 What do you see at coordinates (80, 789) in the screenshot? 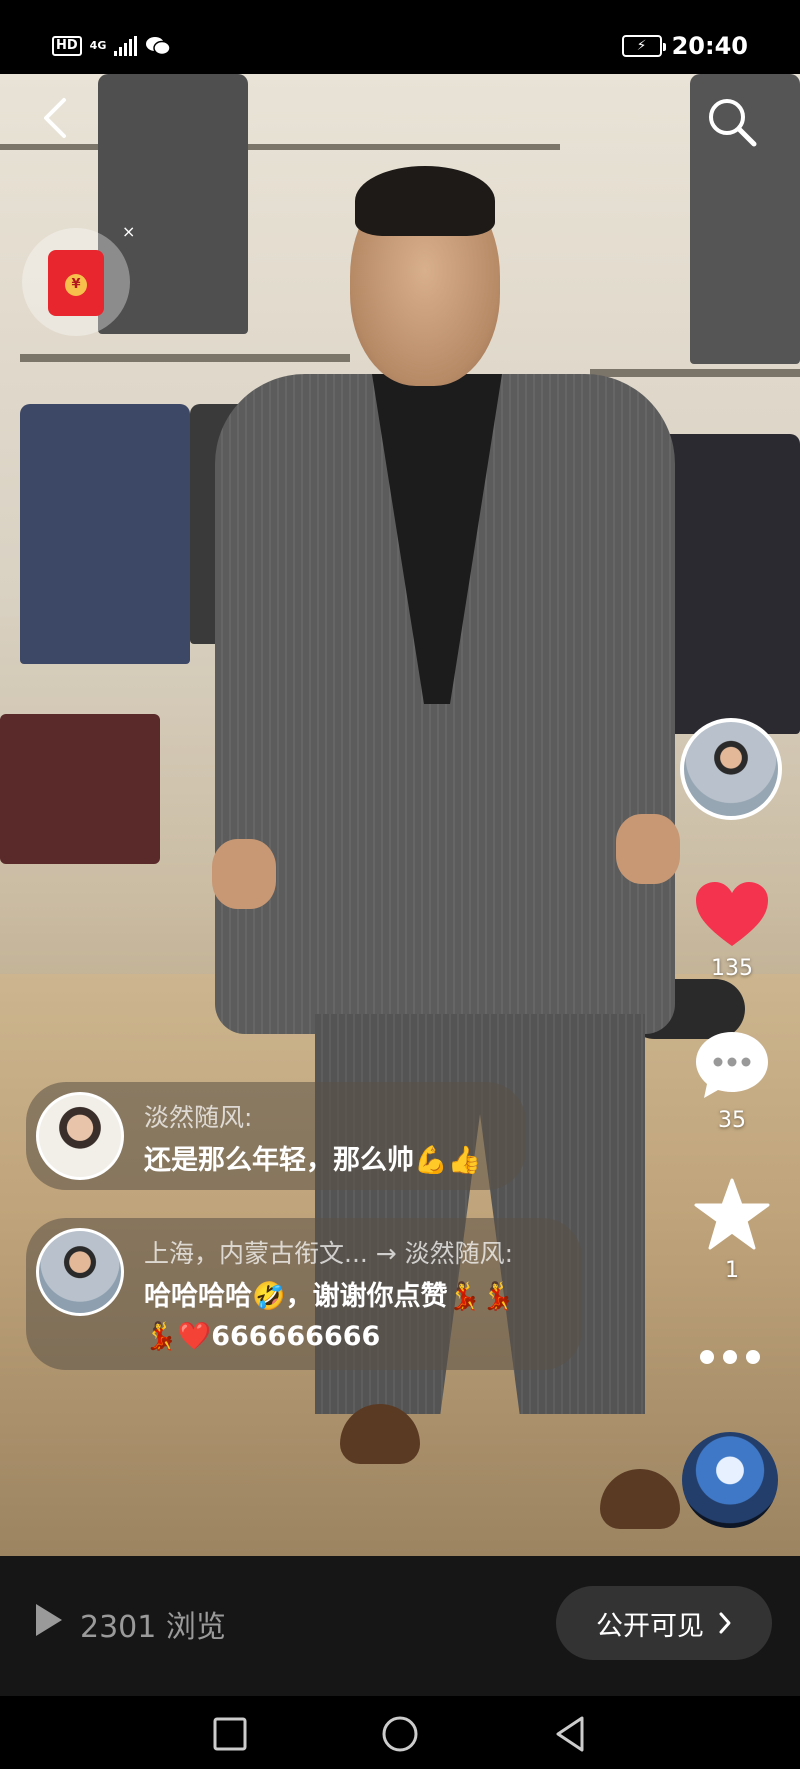
I see `folded-clothes` at bounding box center [80, 789].